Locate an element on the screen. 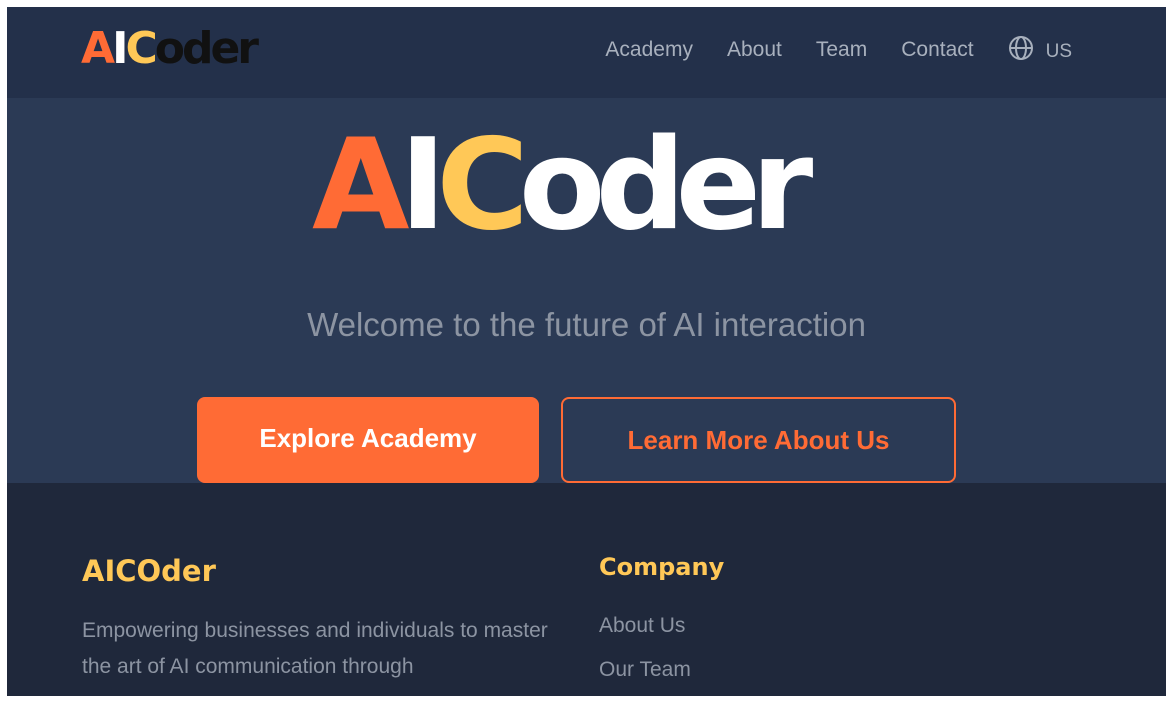 This screenshot has width=1173, height=703. learn-more-button: Learn More About Us is located at coordinates (758, 440).